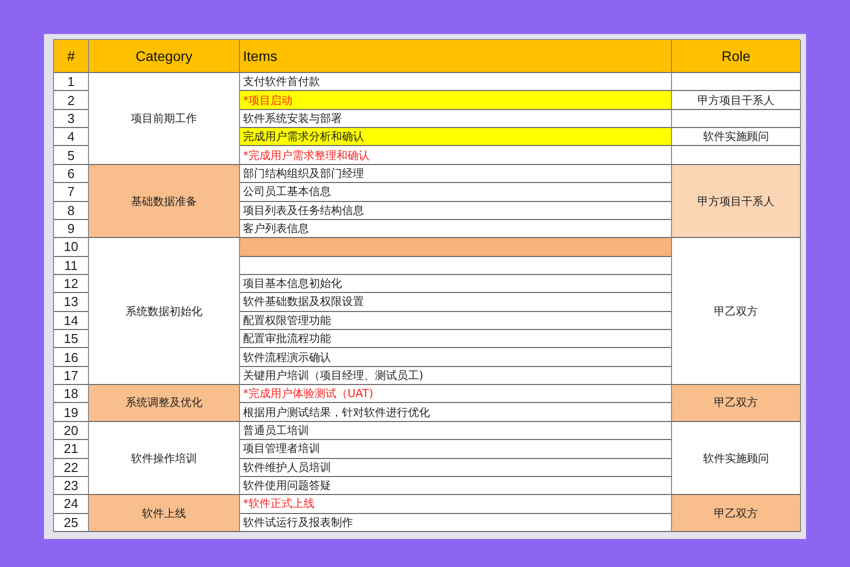 This screenshot has width=850, height=567. What do you see at coordinates (71, 431) in the screenshot?
I see `row-number: 20` at bounding box center [71, 431].